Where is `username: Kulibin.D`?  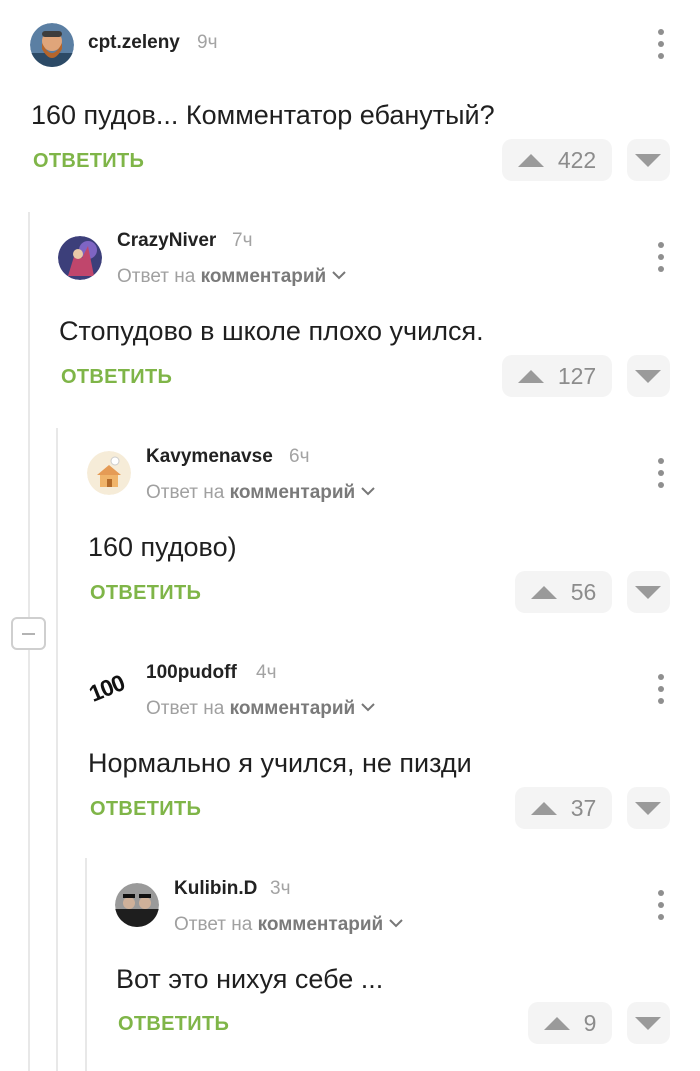 username: Kulibin.D is located at coordinates (215, 889).